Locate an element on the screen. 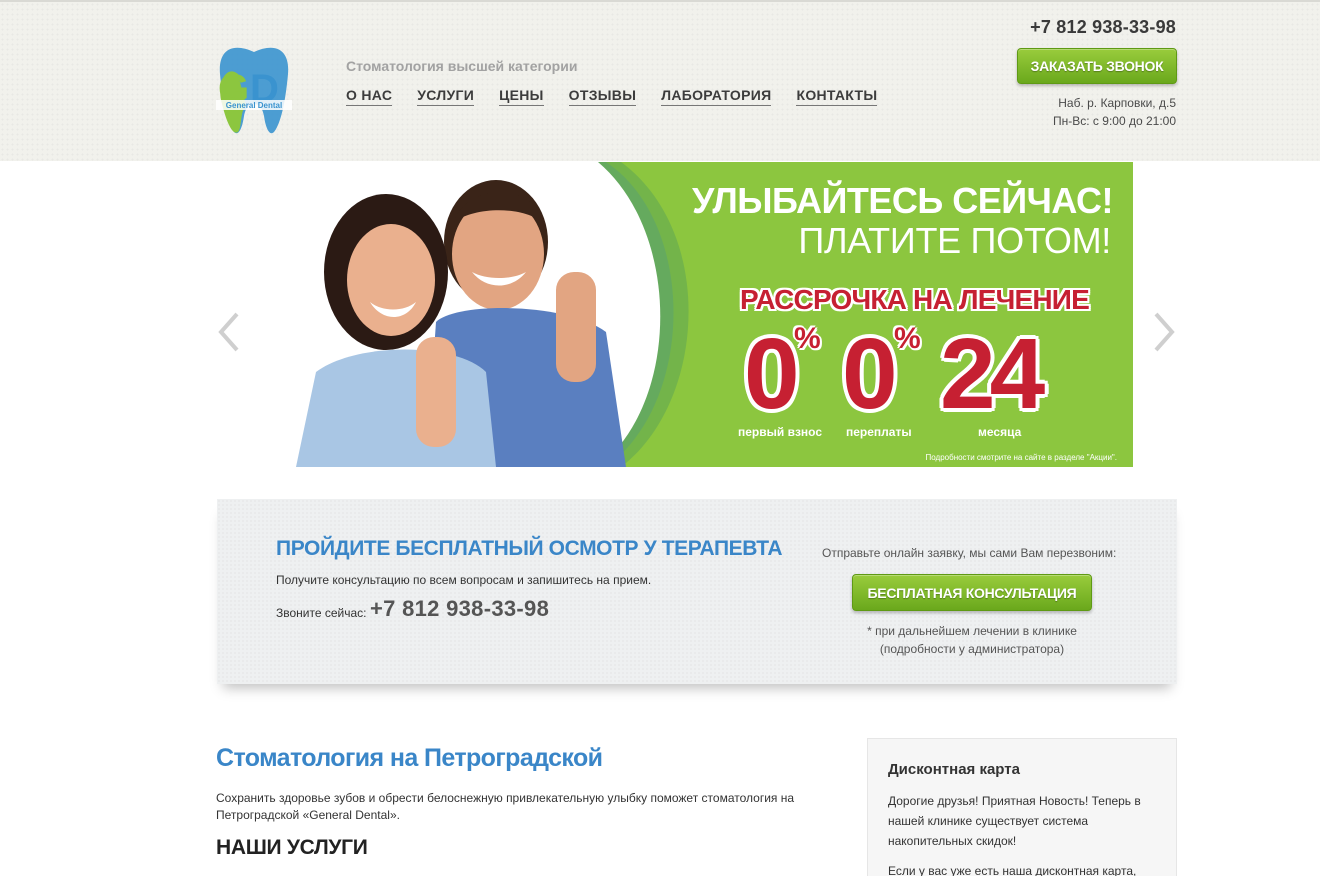 Image resolution: width=1320 pixels, height=876 pixels. promo-phone-label: Звоните сейчас: is located at coordinates (321, 613).